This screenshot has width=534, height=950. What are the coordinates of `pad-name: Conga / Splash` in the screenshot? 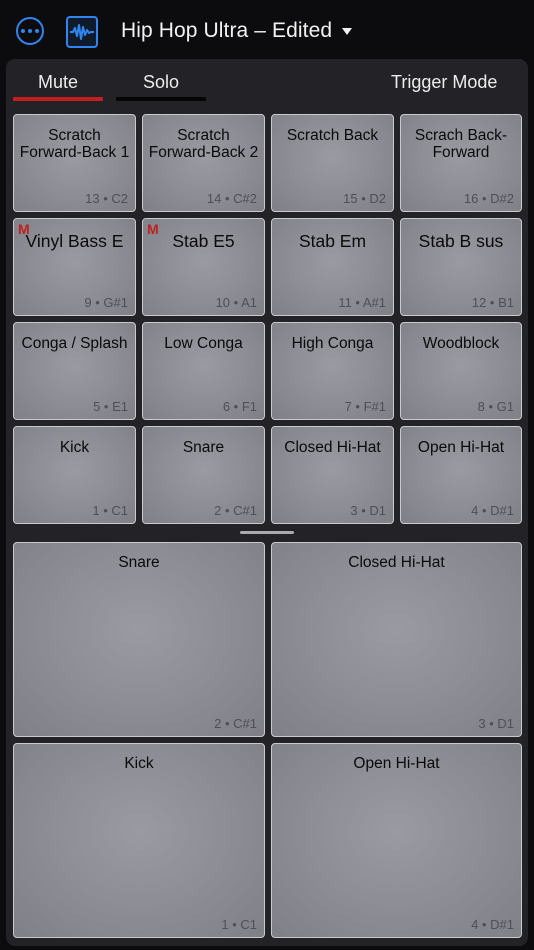 It's located at (74, 343).